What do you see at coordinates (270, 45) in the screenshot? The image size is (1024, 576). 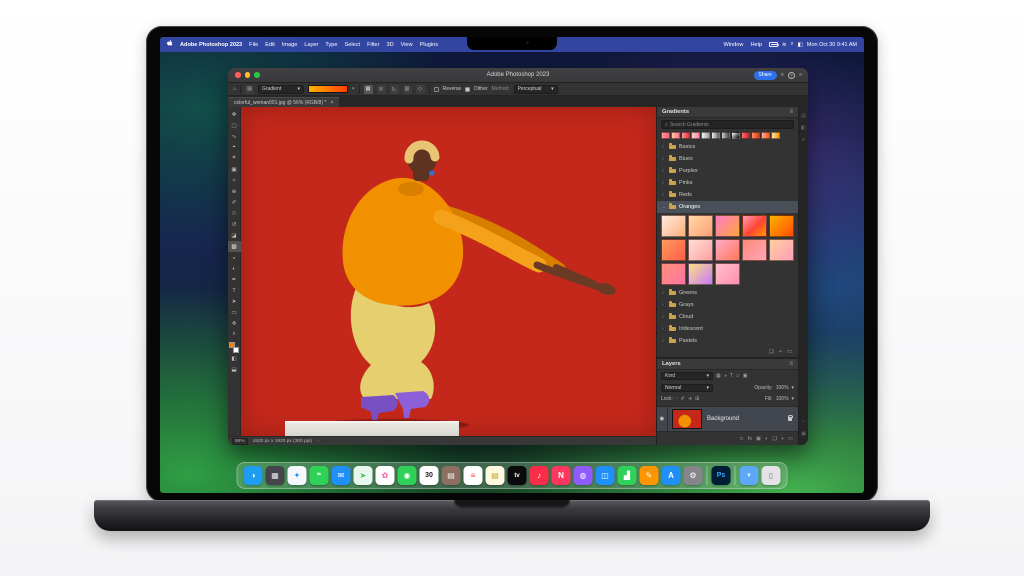 I see `menu-edit: Edit` at bounding box center [270, 45].